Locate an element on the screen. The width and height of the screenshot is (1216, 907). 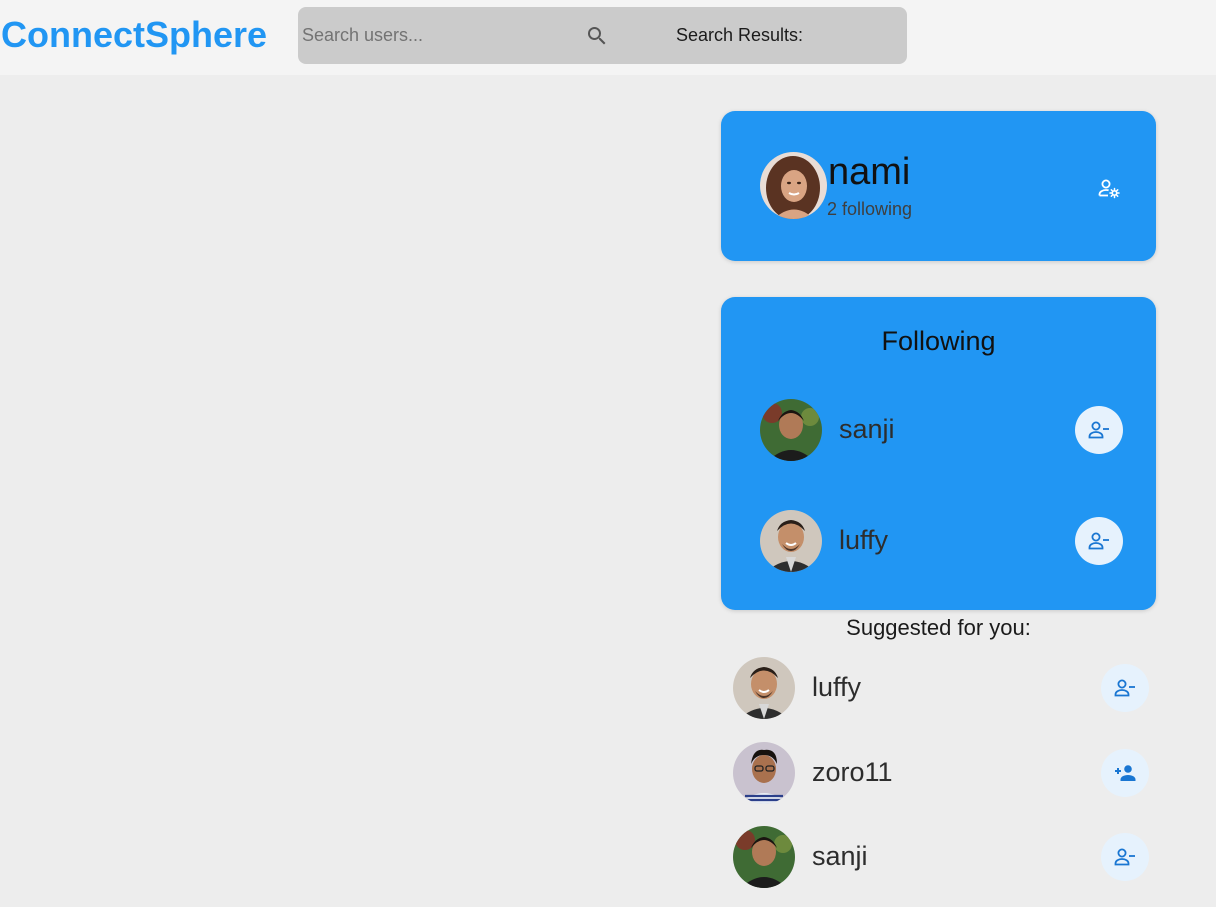
following-title: Following is located at coordinates (938, 341).